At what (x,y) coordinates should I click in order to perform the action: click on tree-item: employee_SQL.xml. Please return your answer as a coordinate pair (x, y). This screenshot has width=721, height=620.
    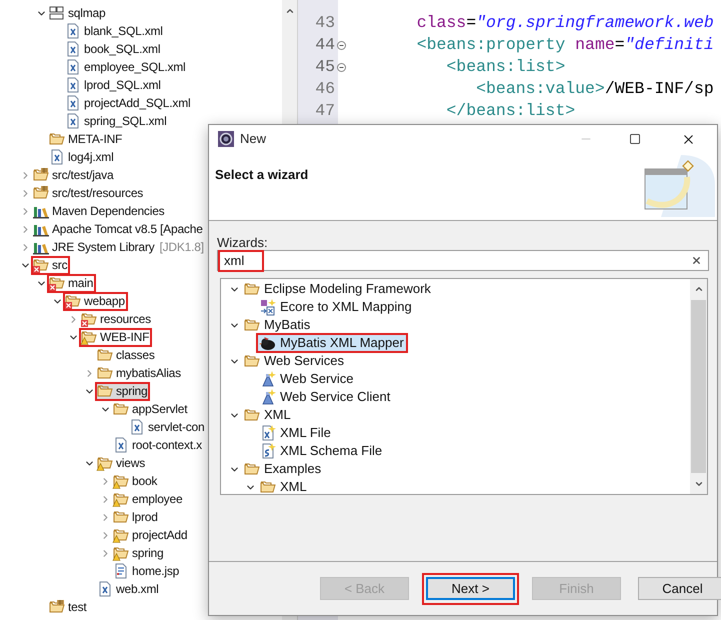
    Looking at the image, I should click on (126, 67).